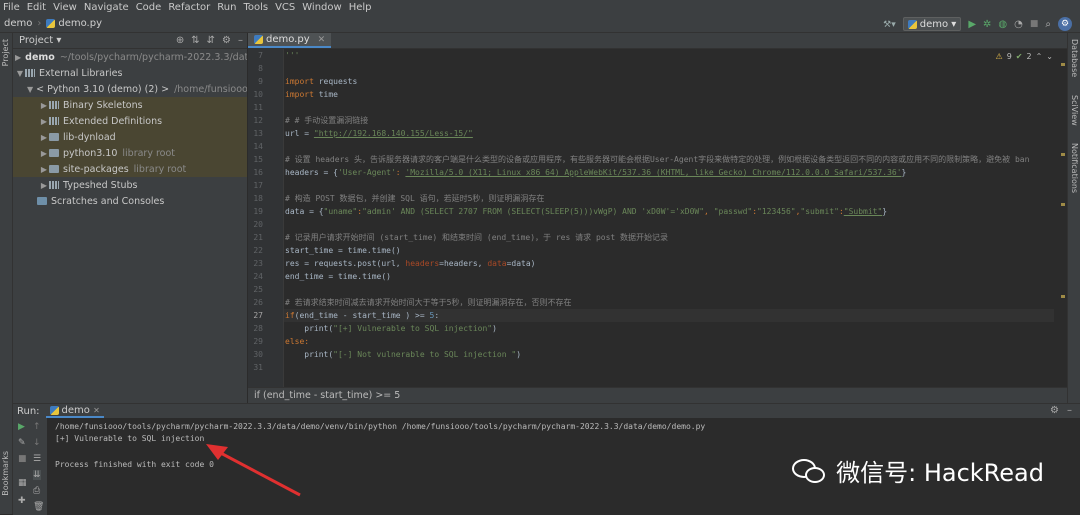 The width and height of the screenshot is (1080, 515). I want to click on annotation-arrow, so click(253, 470).